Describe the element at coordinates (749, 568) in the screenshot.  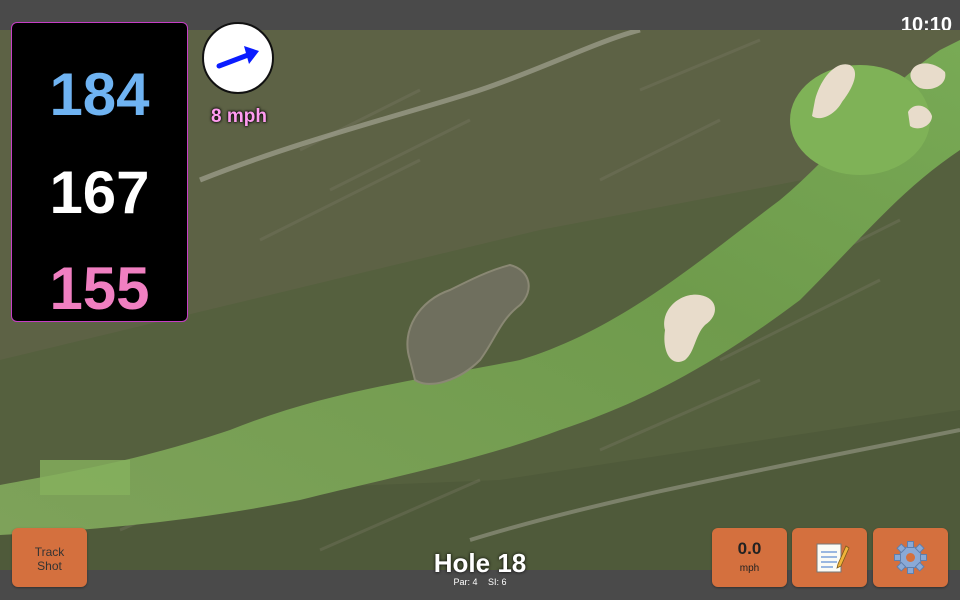
I see `speed-unit: mph` at that location.